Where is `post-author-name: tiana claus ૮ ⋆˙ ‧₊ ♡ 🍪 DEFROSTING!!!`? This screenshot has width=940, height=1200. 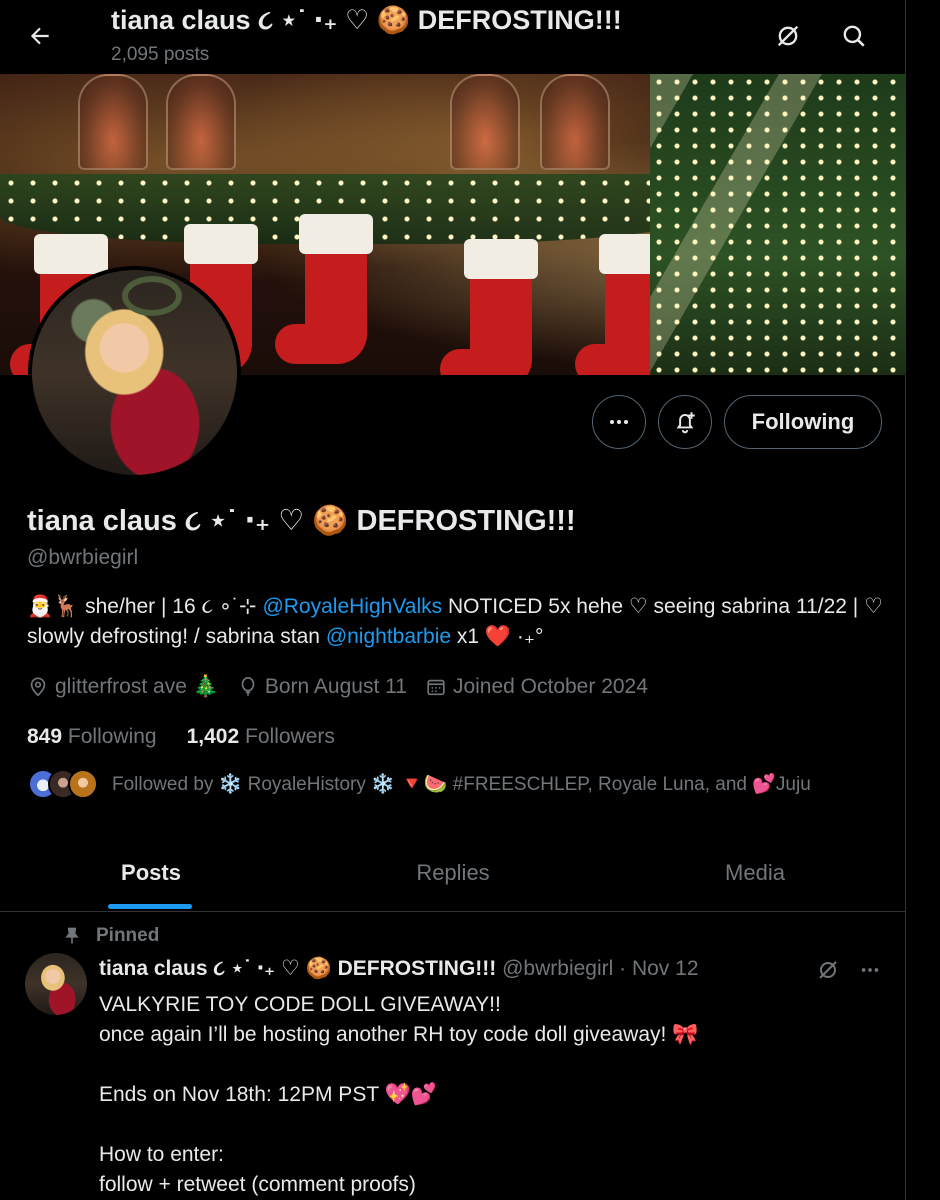 post-author-name: tiana claus ૮ ⋆˙ ‧₊ ♡ 🍪 DEFROSTING!!! is located at coordinates (297, 968).